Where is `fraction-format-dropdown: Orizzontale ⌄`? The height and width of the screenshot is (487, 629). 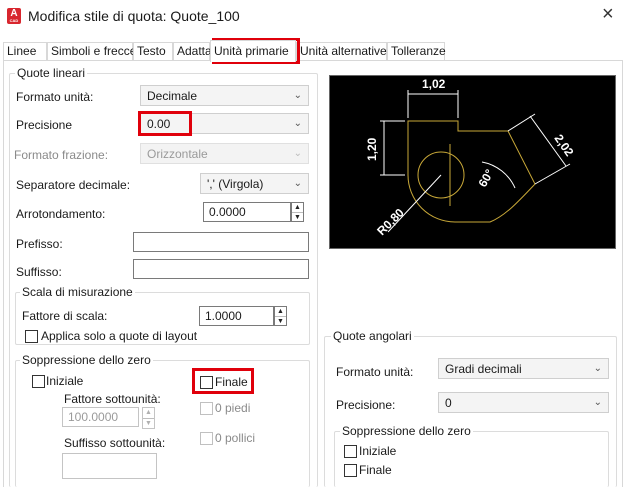
fraction-format-dropdown: Orizzontale ⌄ is located at coordinates (224, 153).